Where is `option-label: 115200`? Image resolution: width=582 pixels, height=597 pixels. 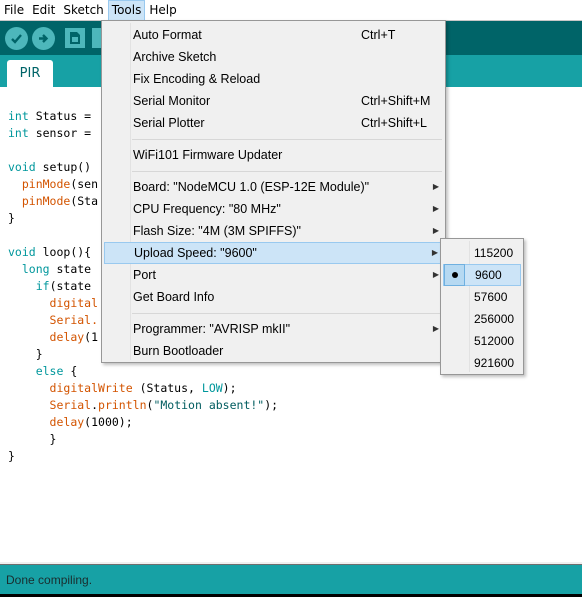 option-label: 115200 is located at coordinates (494, 253).